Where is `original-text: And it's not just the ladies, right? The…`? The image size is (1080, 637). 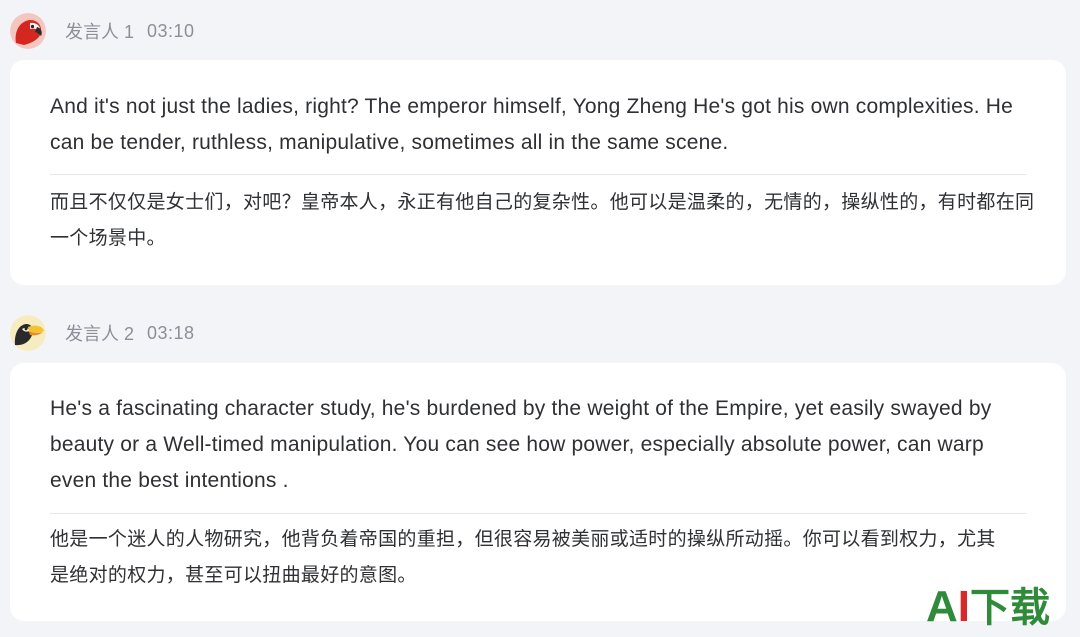
original-text: And it's not just the ladies, right? The… is located at coordinates (532, 124).